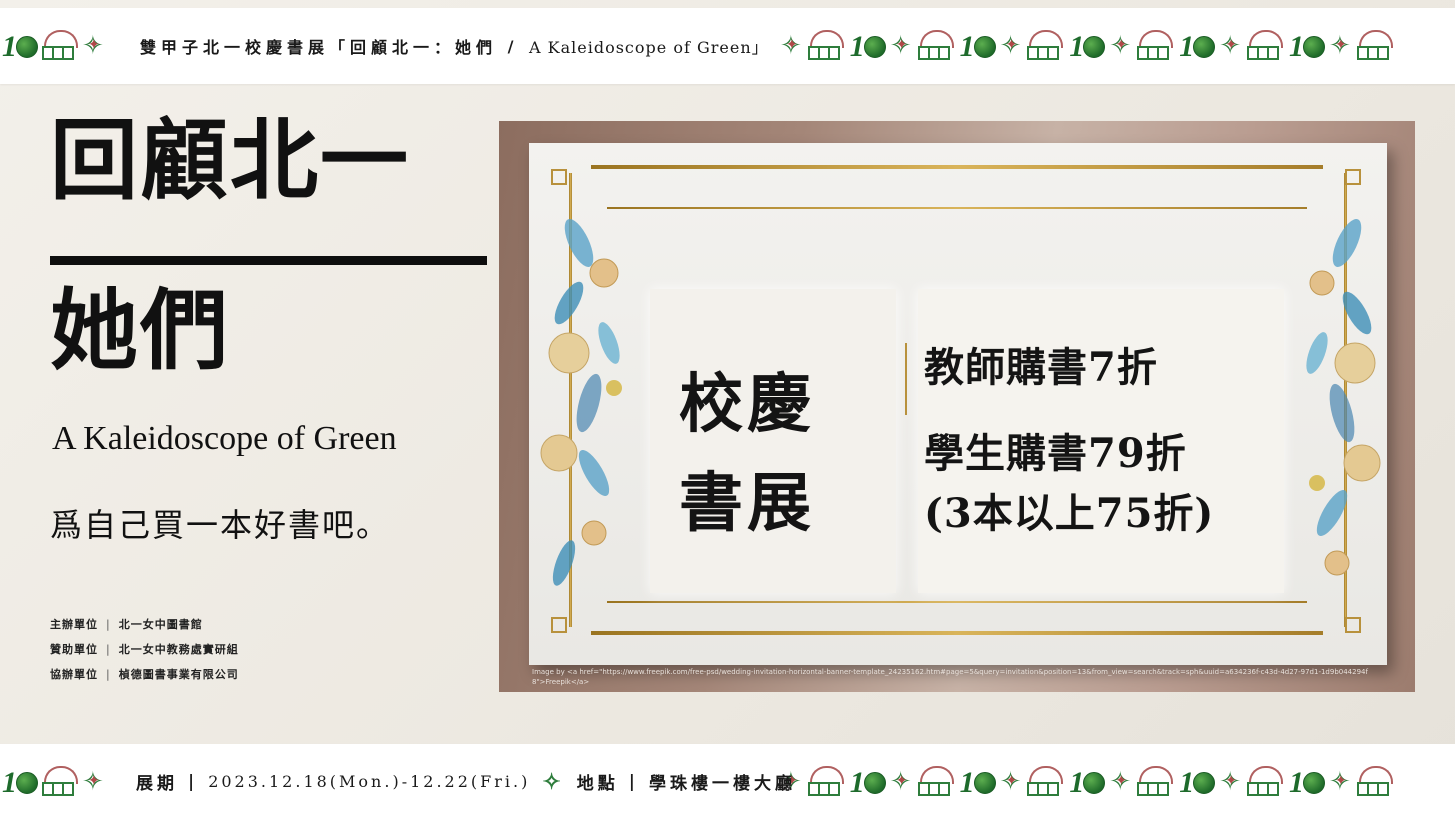 This screenshot has width=1455, height=819. I want to click on organizer-sponsor: 贊助單位 | 北一女中教務處實研組, so click(144, 649).